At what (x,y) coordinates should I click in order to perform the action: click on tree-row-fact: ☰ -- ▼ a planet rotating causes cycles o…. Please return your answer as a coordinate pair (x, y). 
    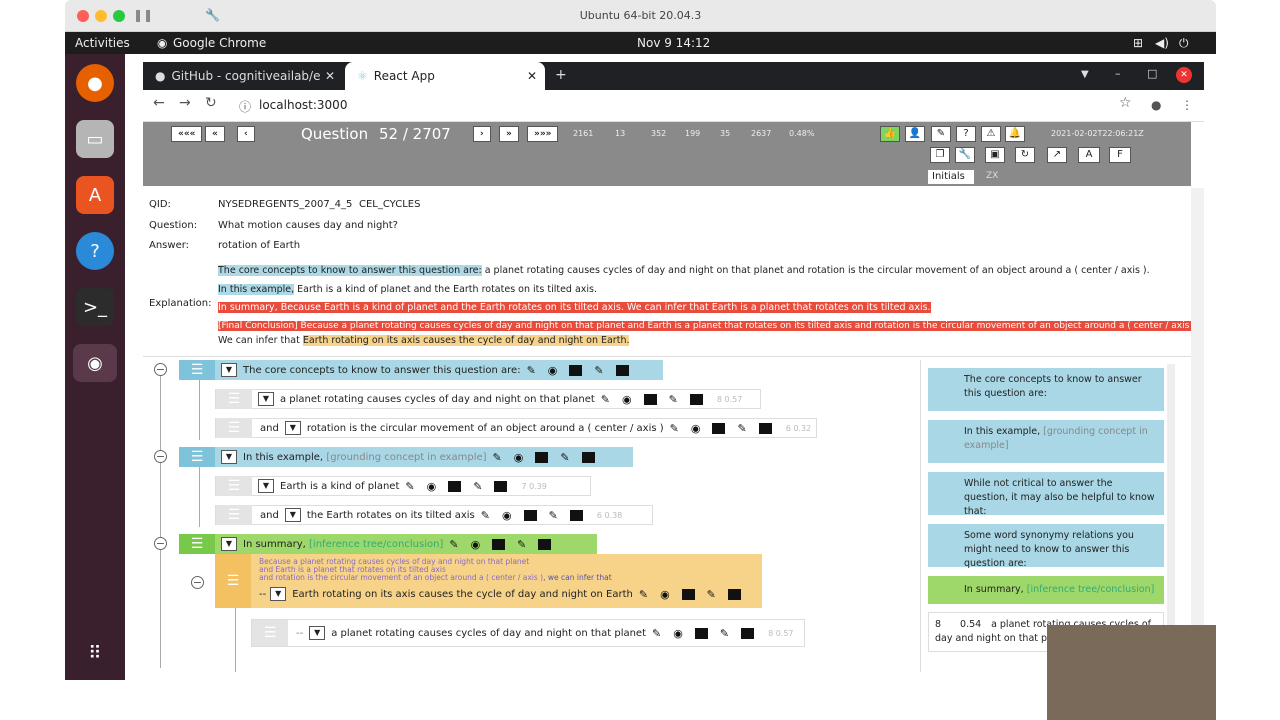
    Looking at the image, I should click on (528, 633).